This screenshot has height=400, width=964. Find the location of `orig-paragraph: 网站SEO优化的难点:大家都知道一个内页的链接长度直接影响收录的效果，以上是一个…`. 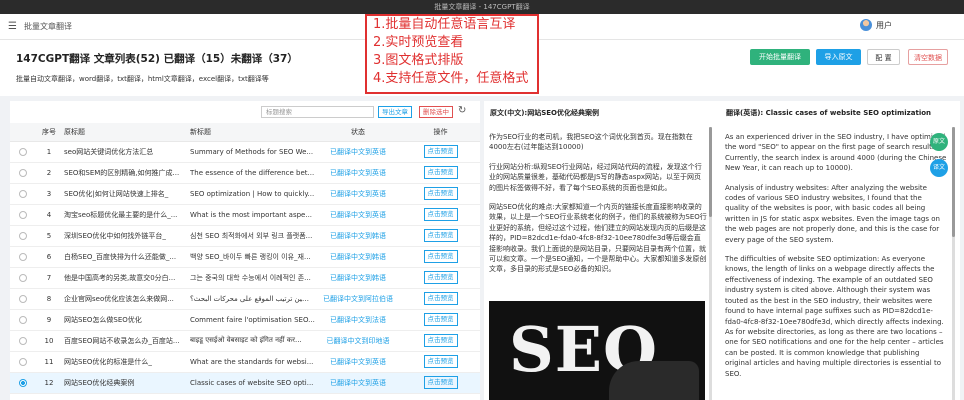

orig-paragraph: 网站SEO优化的难点:大家都知道一个内页的链接长度直接影响收录的效果，以上是一个… is located at coordinates (598, 238).